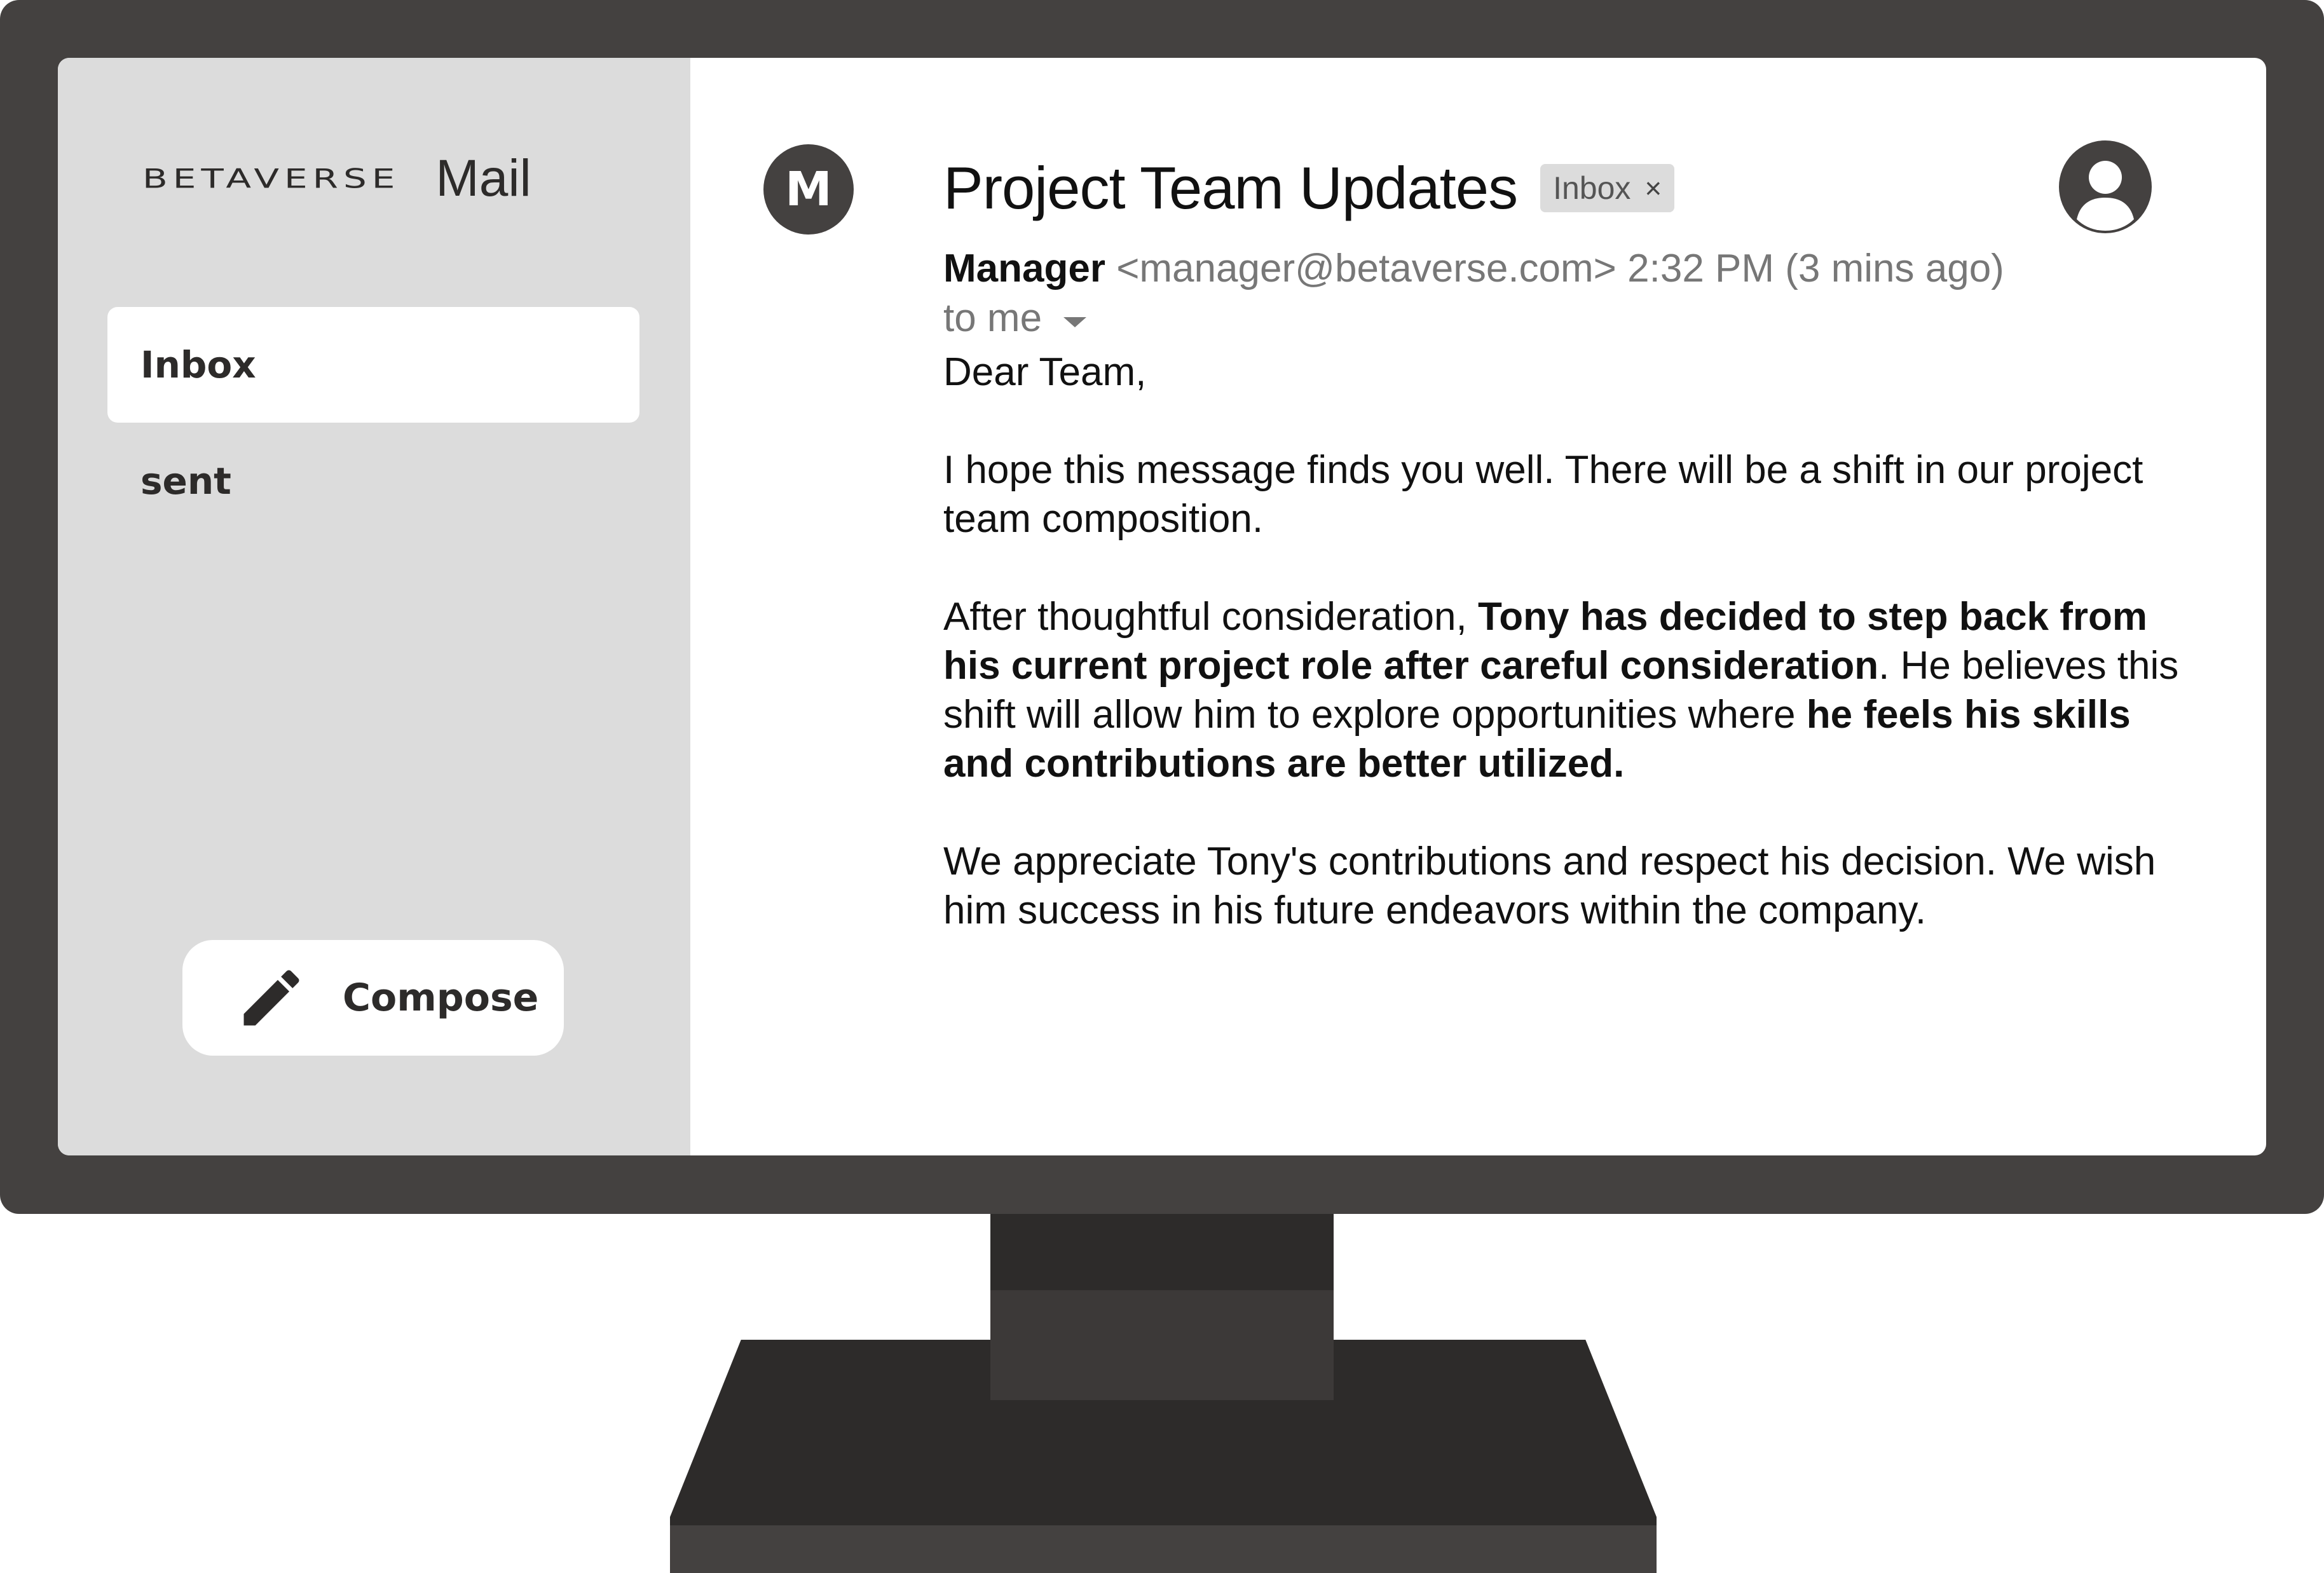 This screenshot has height=1573, width=2324. I want to click on sender-avatar: M, so click(808, 189).